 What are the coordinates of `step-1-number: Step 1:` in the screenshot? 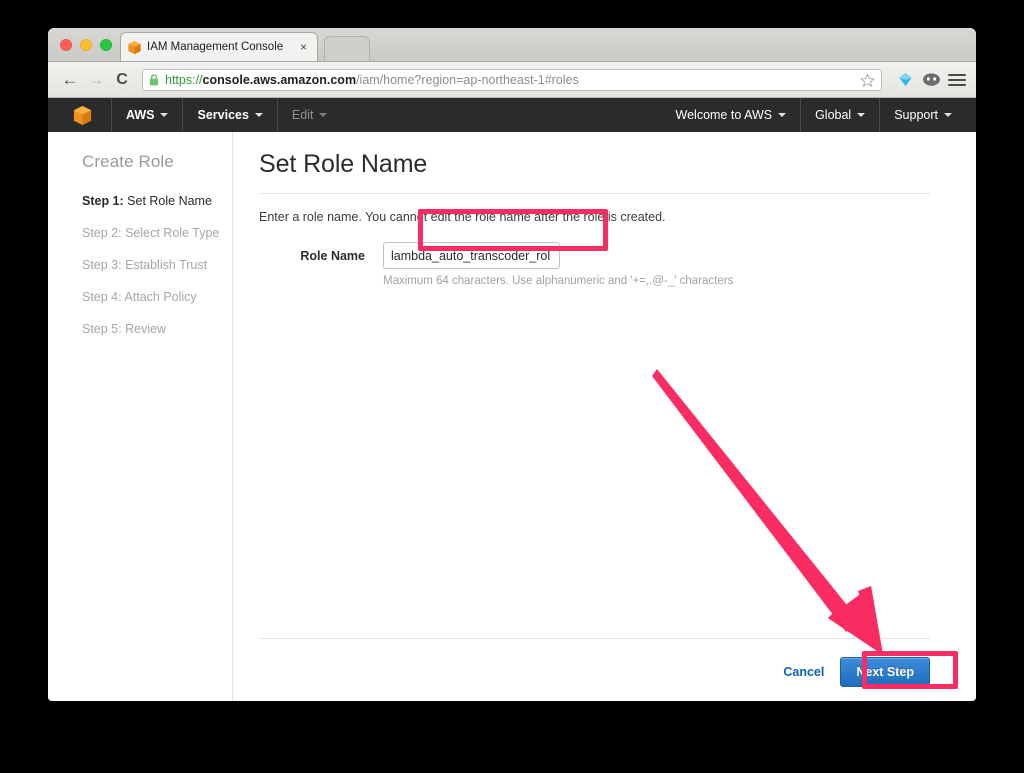 It's located at (103, 201).